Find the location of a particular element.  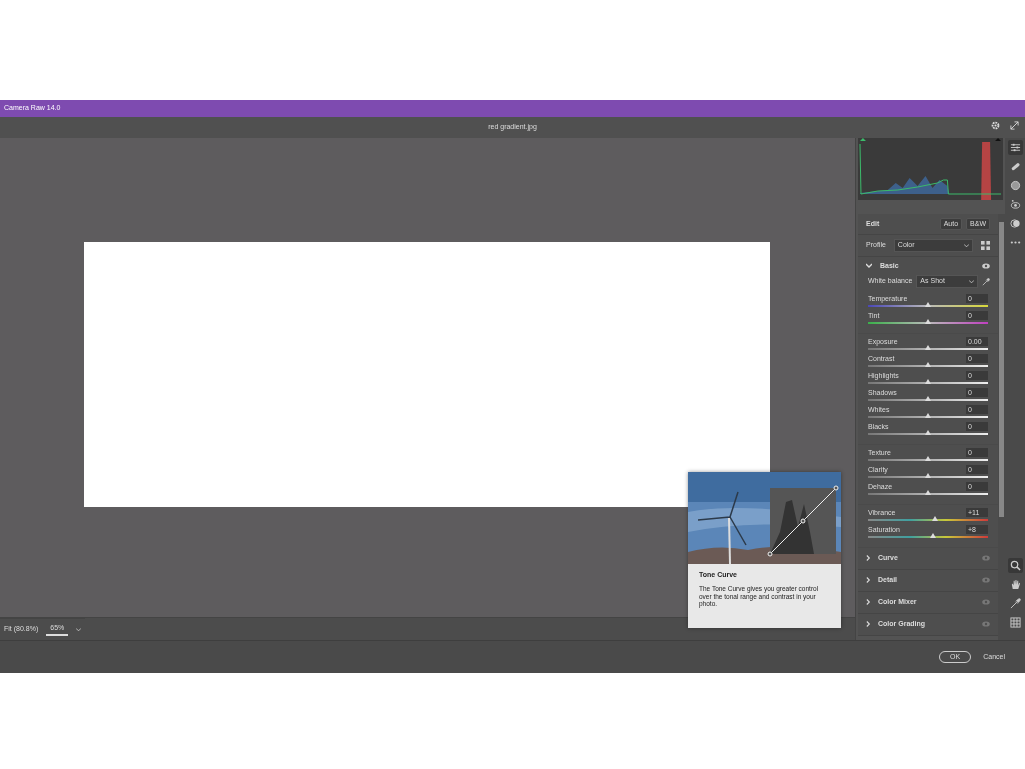

circles-icon is located at coordinates (1015, 223).